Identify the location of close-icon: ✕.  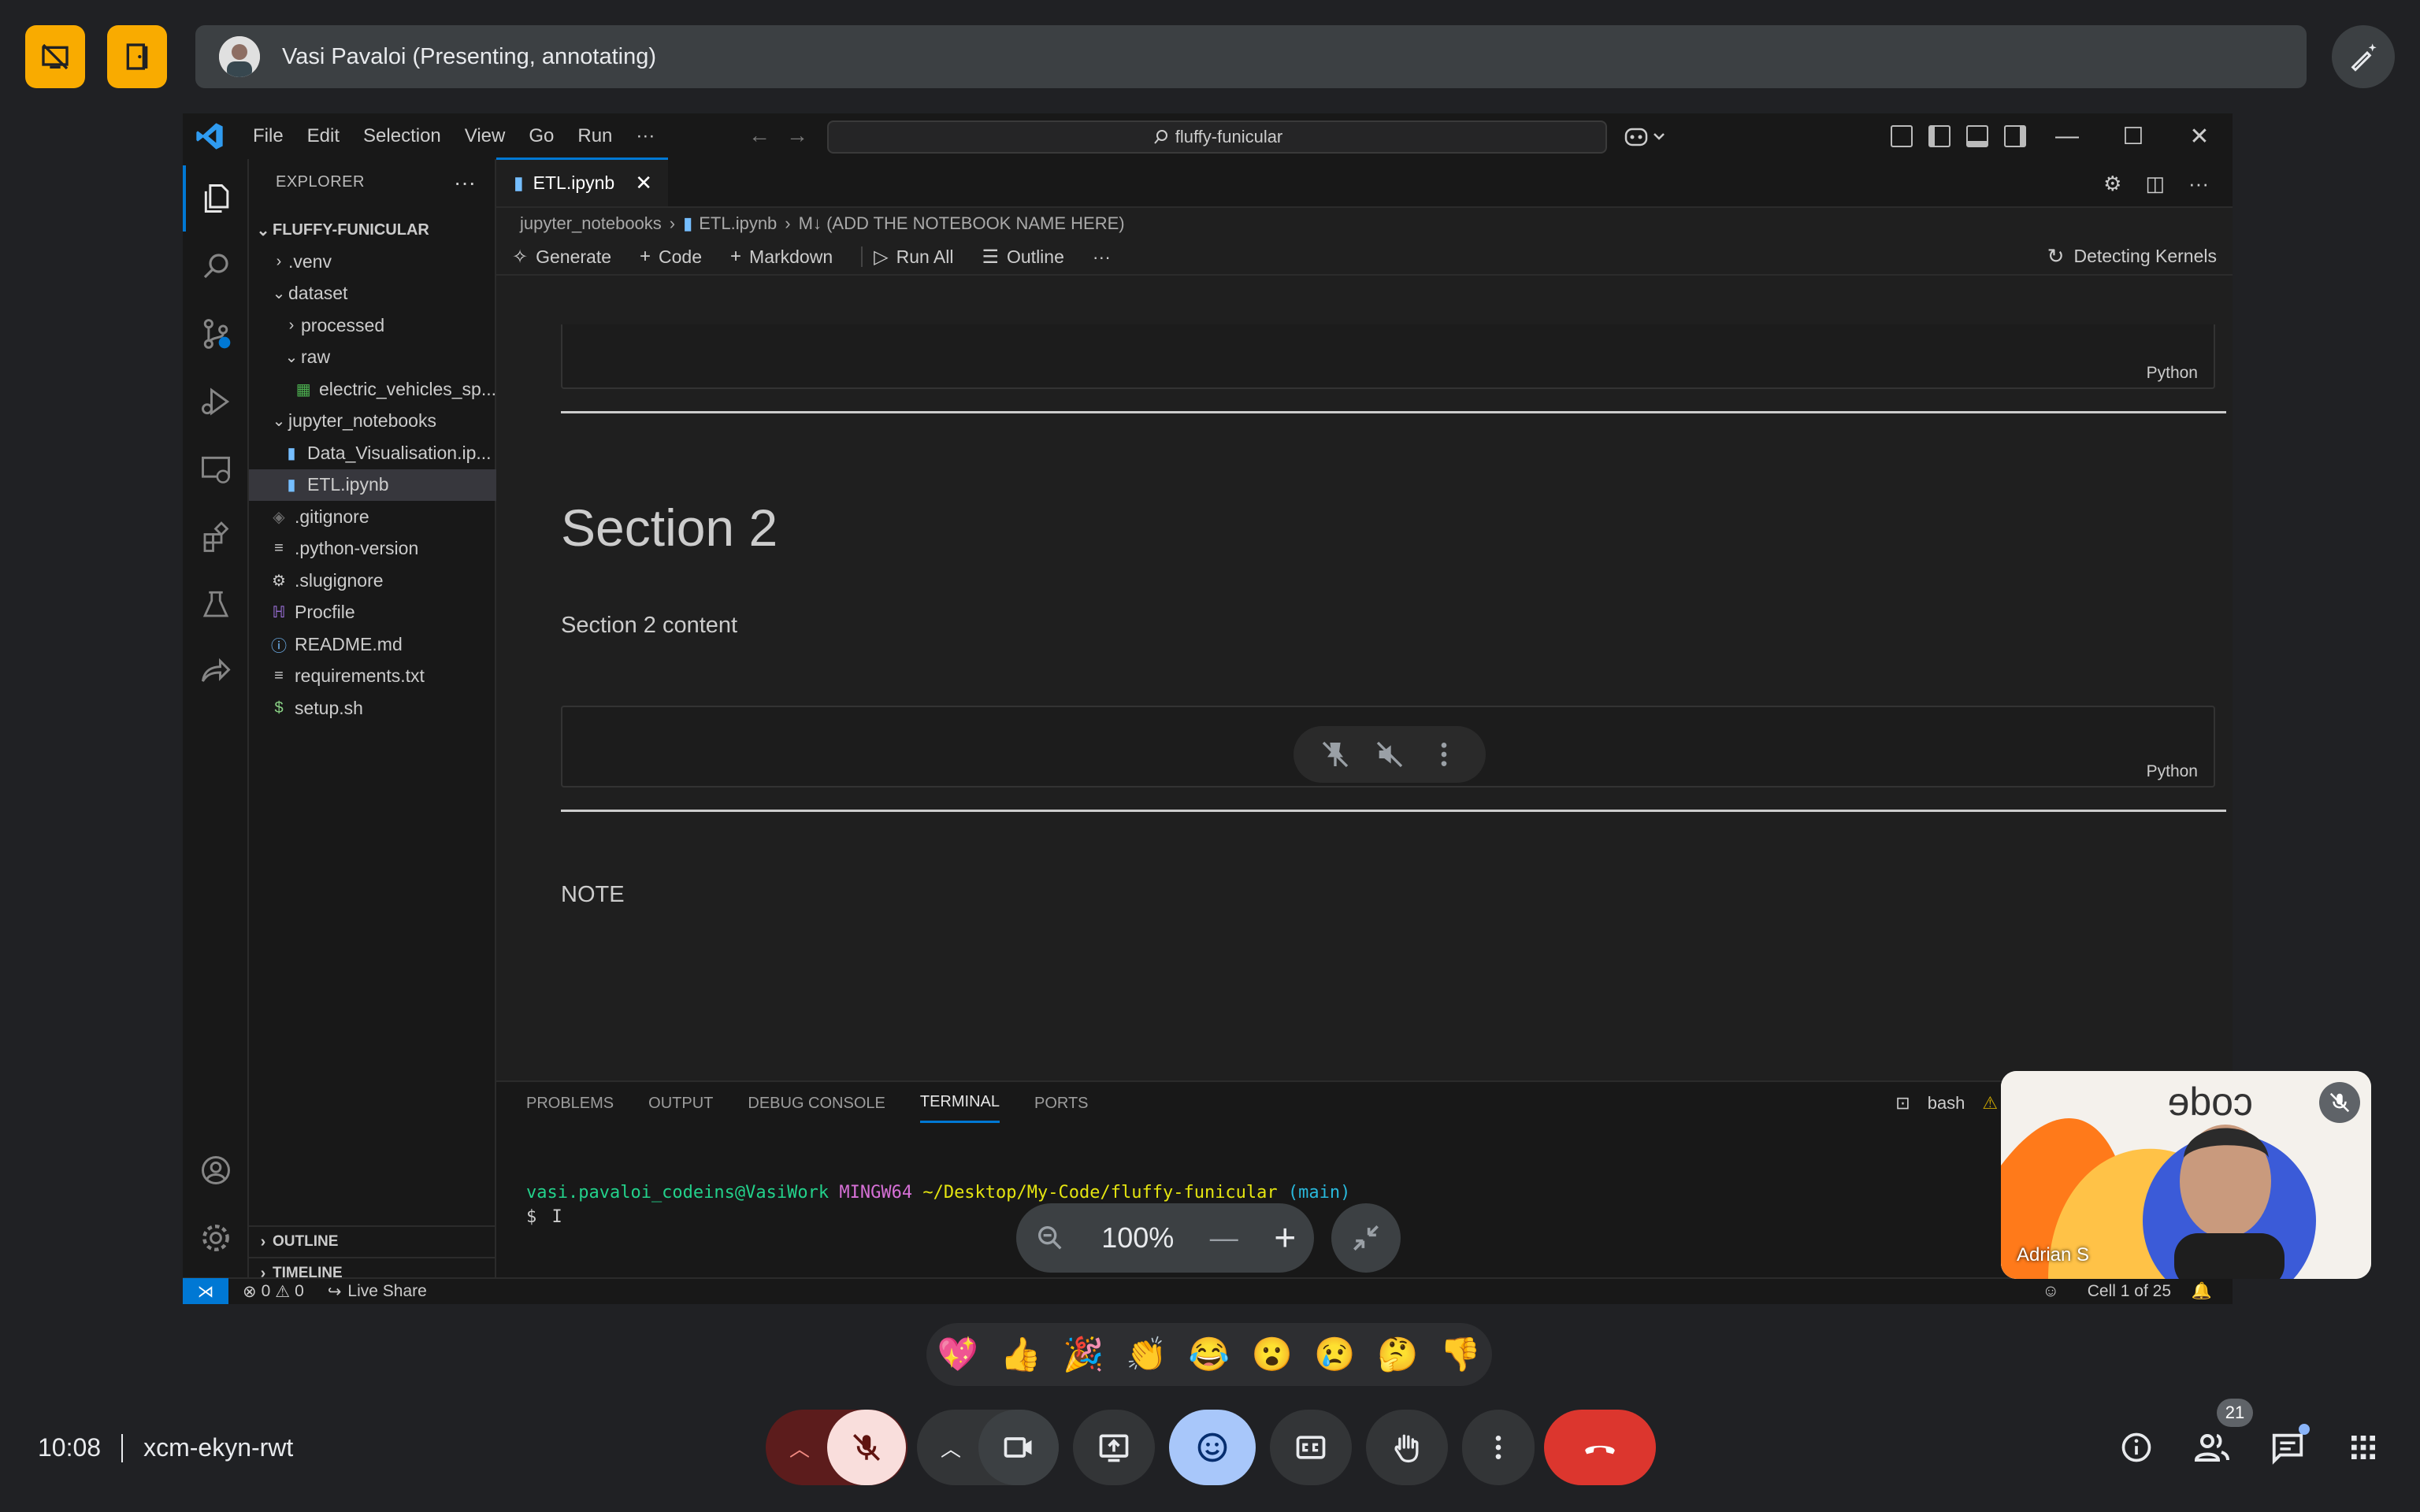
(643, 183).